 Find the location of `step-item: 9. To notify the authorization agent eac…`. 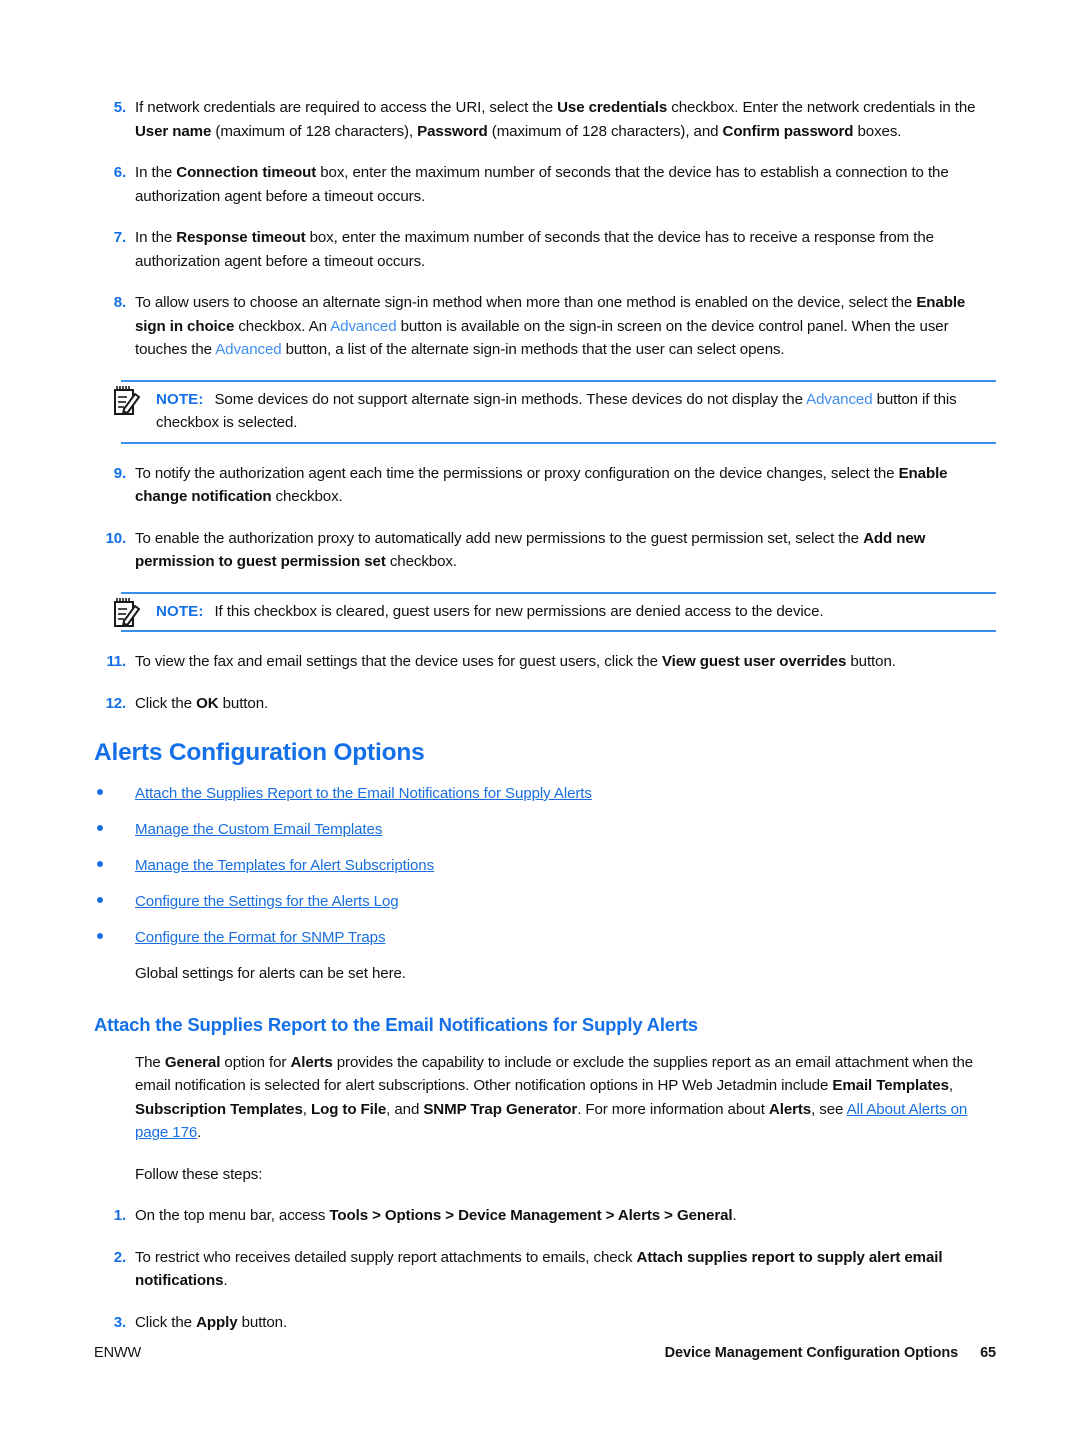

step-item: 9. To notify the authorization agent eac… is located at coordinates (545, 485).